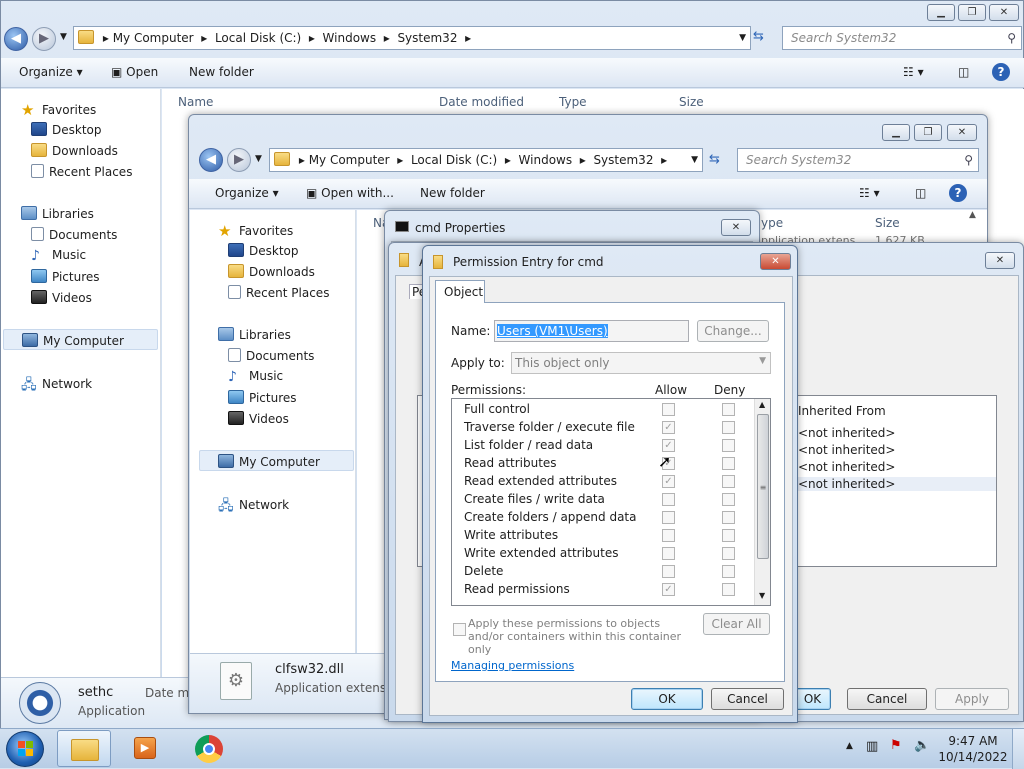 This screenshot has height=769, width=1024. I want to click on taskbar-chrome-button, so click(208, 749).